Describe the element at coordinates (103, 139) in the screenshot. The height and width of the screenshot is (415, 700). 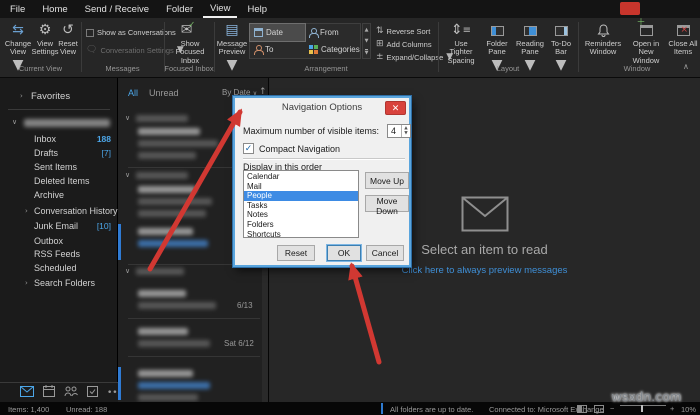
I see `unread-count: 188` at that location.